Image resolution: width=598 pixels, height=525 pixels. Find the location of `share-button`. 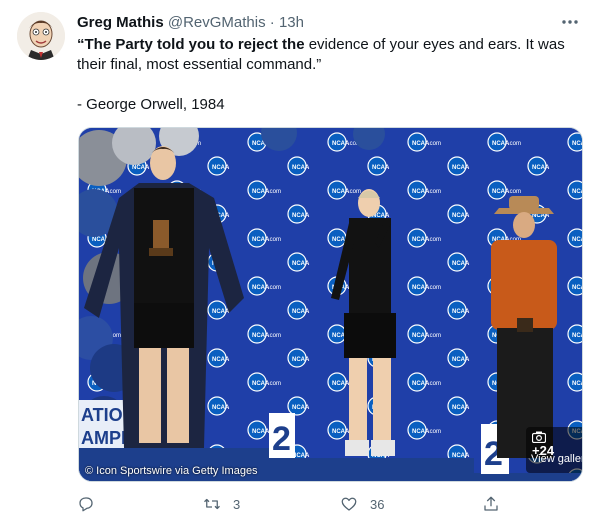

share-button is located at coordinates (497, 504).